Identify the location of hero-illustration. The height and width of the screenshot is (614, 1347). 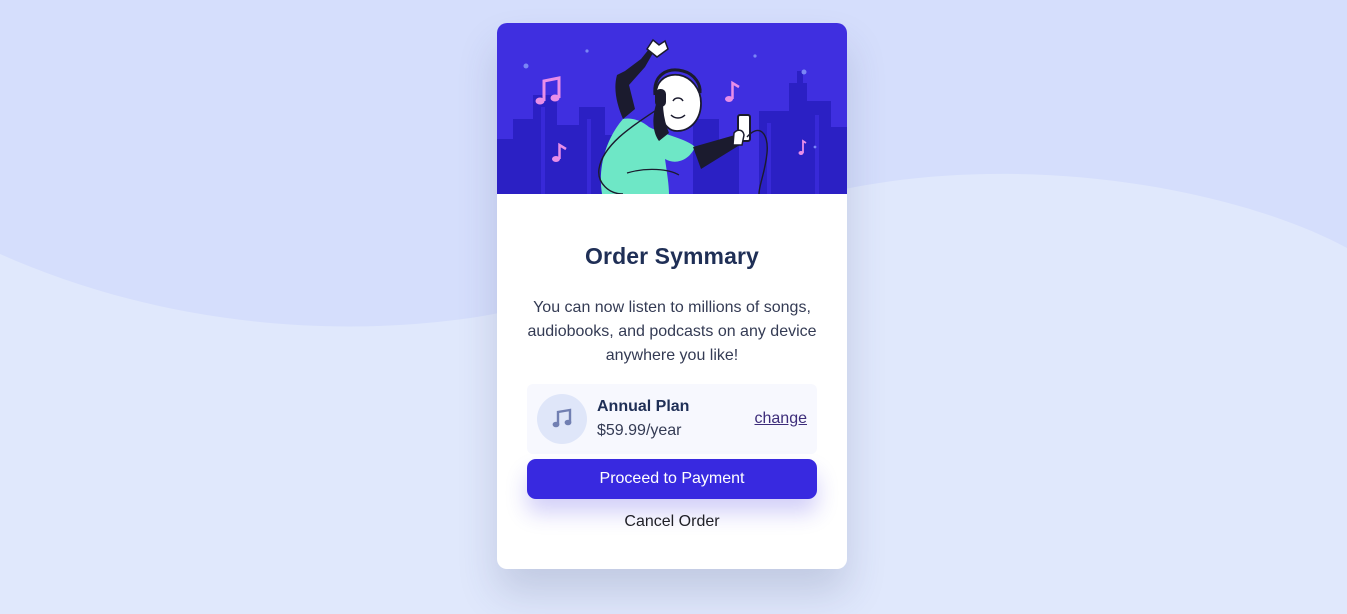
(672, 108).